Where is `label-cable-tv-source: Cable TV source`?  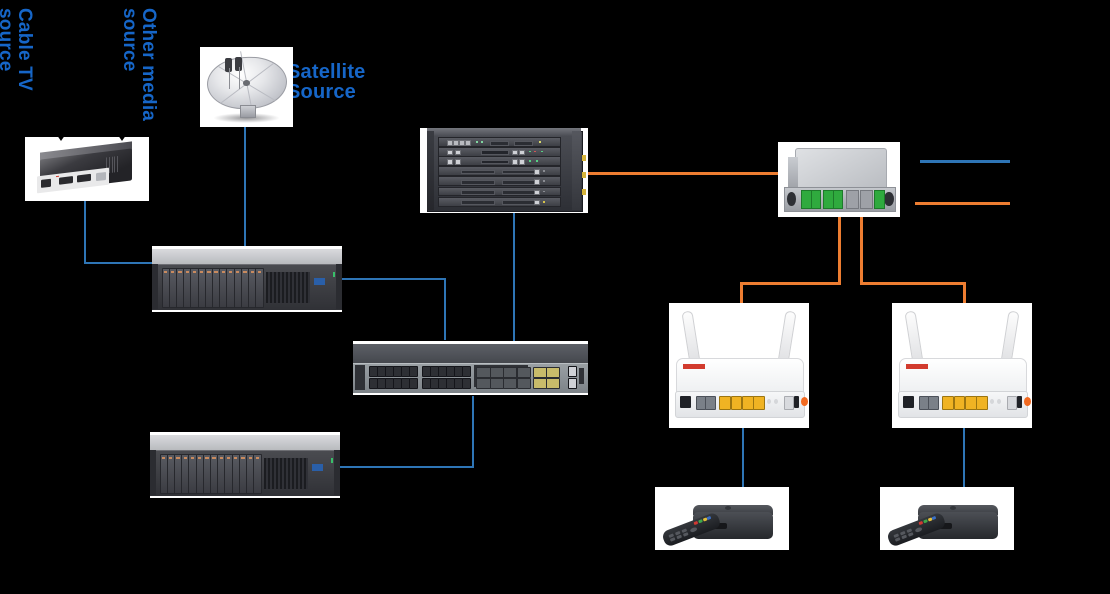 label-cable-tv-source: Cable TV source is located at coordinates (17, 49).